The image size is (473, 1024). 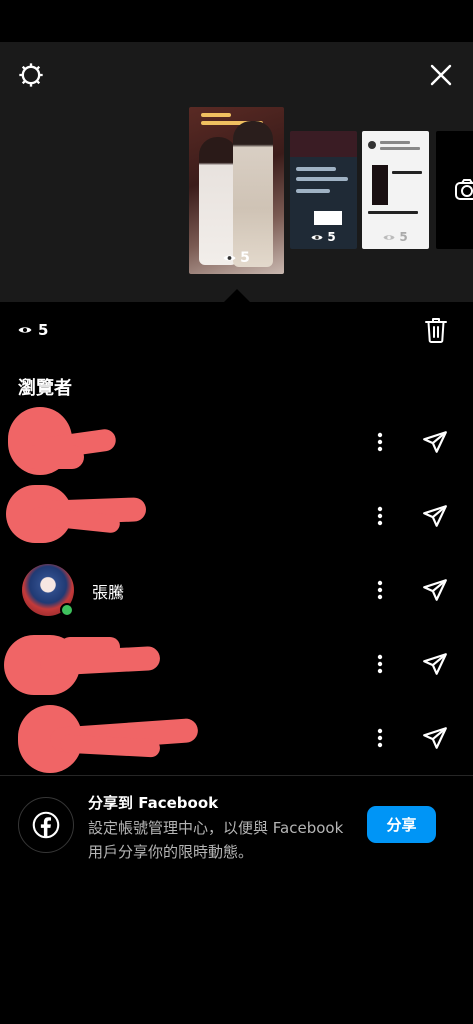 I want to click on story-screenshot-avatar, so click(x=372, y=145).